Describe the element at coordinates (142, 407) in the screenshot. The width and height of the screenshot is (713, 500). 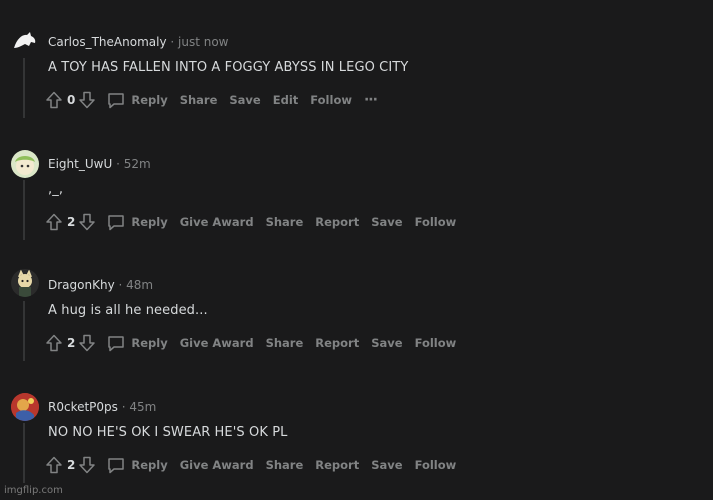
I see `timestamp: 45m` at that location.